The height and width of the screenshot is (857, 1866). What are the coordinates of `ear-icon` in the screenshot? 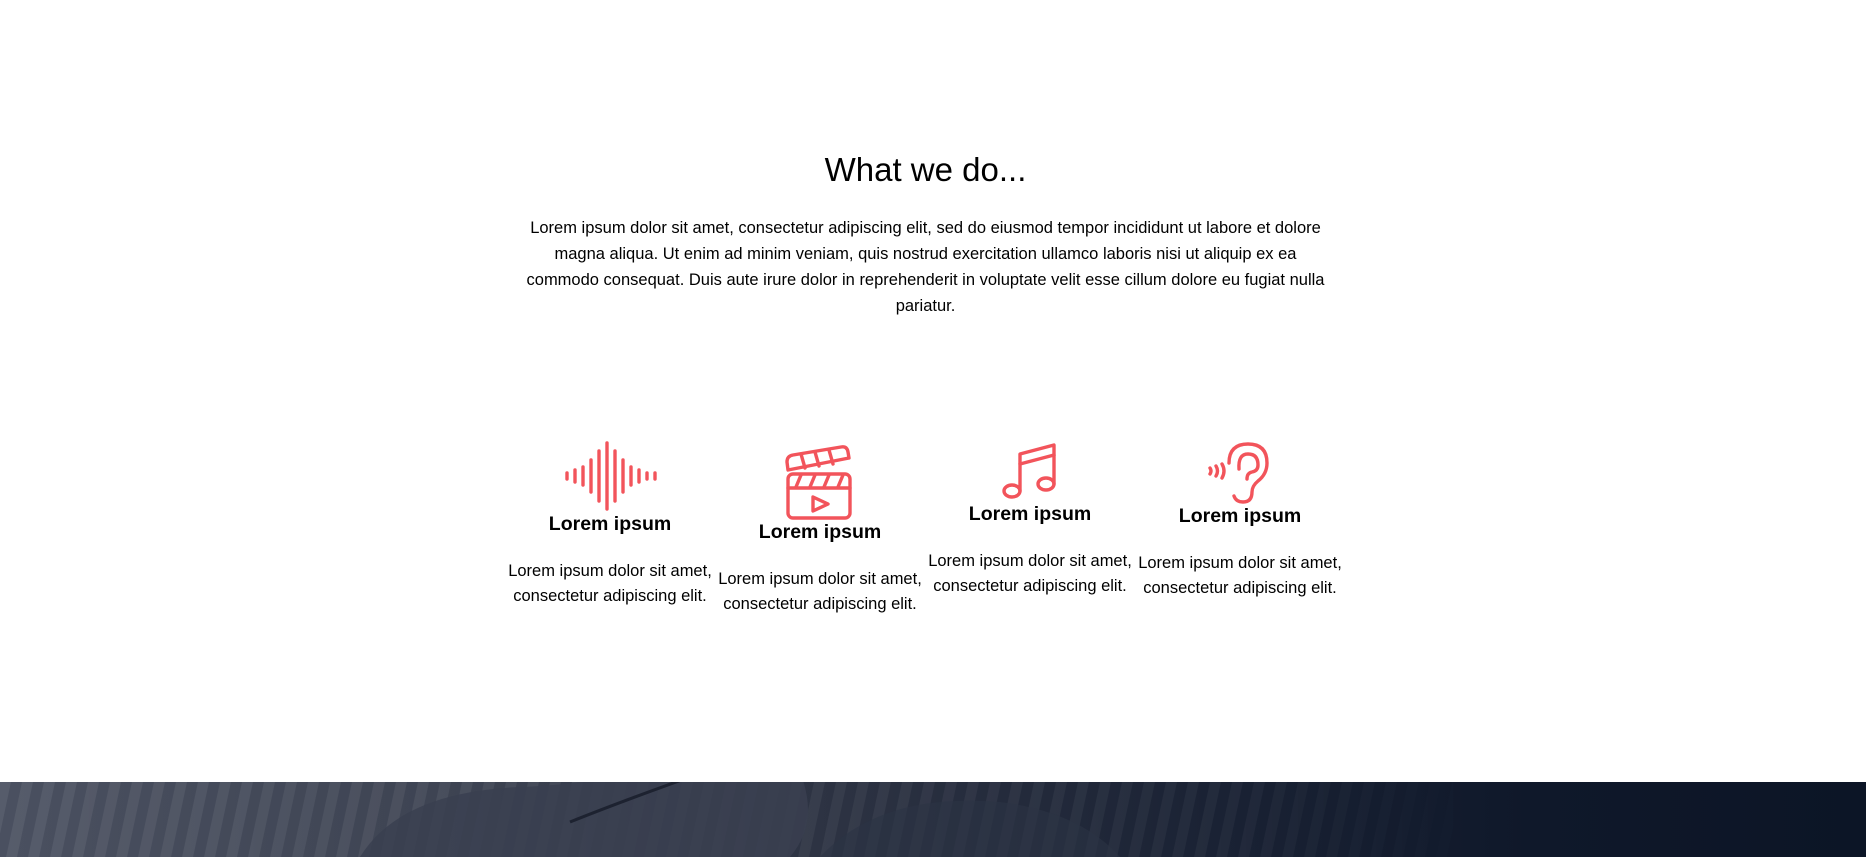 It's located at (1240, 473).